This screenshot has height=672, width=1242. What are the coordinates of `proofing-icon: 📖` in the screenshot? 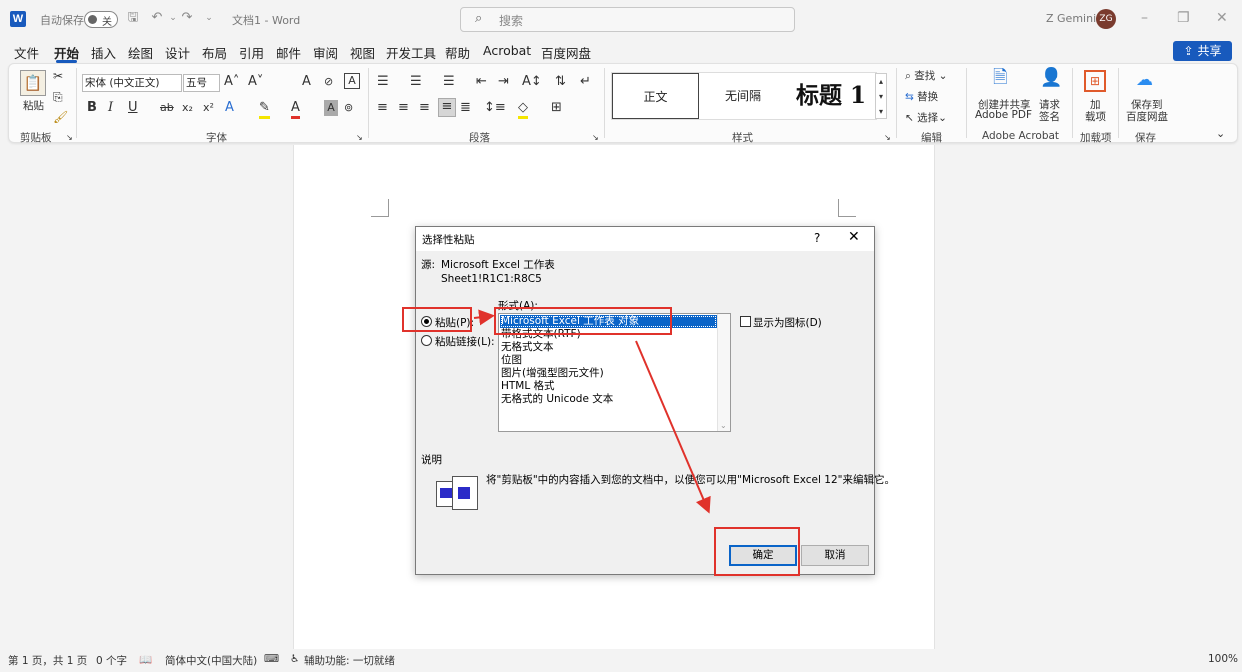 It's located at (145, 659).